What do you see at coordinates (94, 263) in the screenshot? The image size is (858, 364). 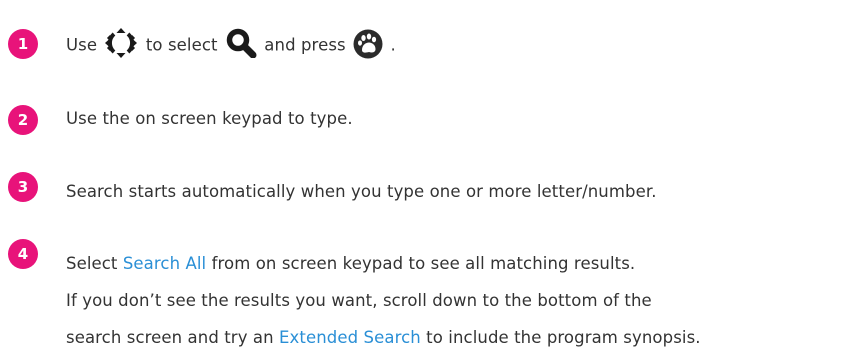 I see `step-4-line-1-before: Select` at bounding box center [94, 263].